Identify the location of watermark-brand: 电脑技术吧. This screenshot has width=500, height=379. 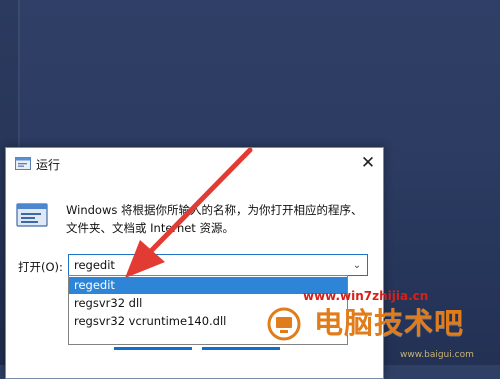
(389, 323).